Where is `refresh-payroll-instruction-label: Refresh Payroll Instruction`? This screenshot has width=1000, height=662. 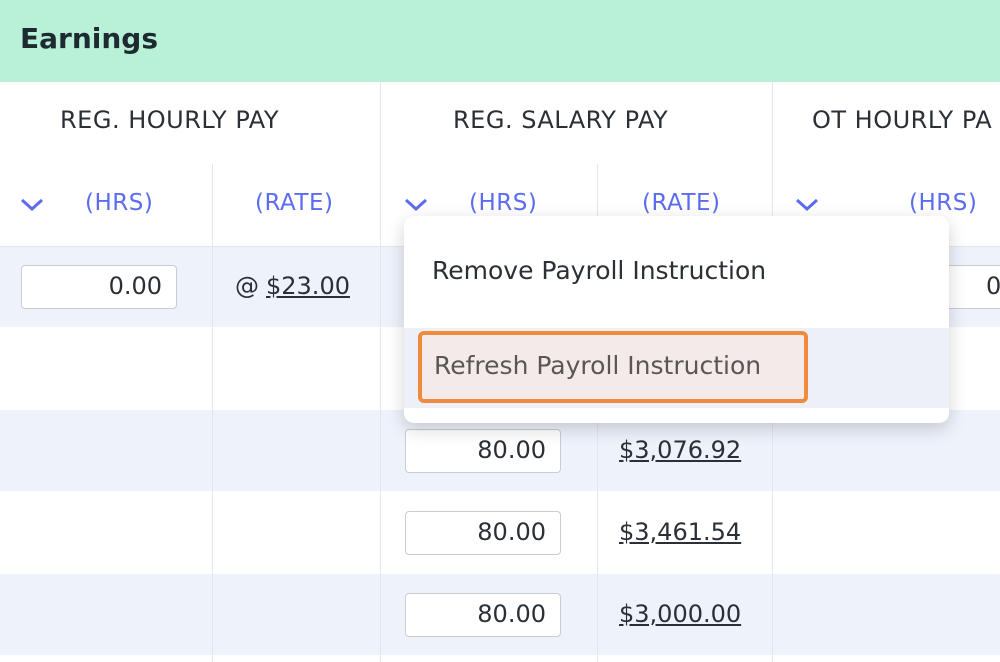 refresh-payroll-instruction-label: Refresh Payroll Instruction is located at coordinates (598, 365).